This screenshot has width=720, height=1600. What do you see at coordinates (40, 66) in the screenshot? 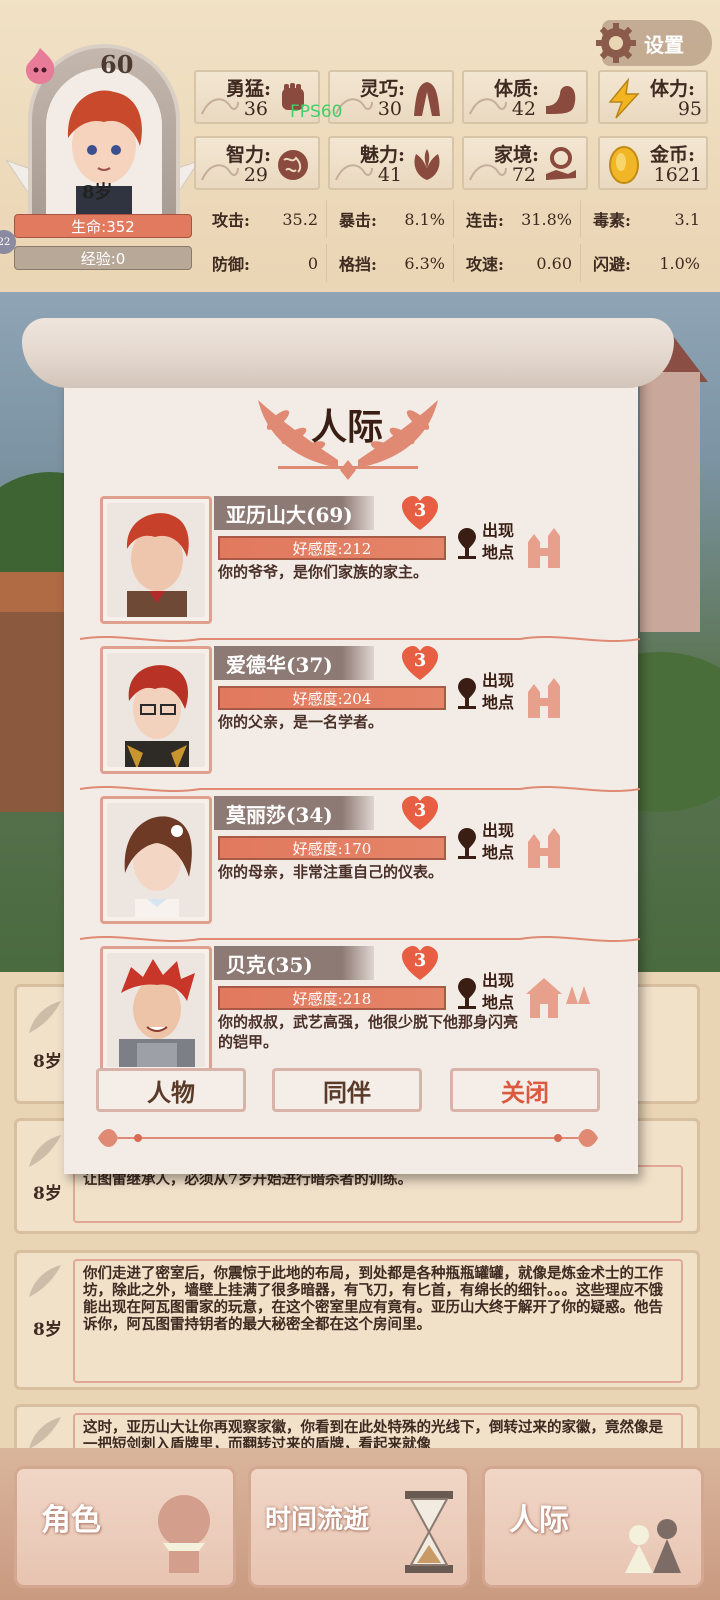
I see `spirit-flame-icon` at bounding box center [40, 66].